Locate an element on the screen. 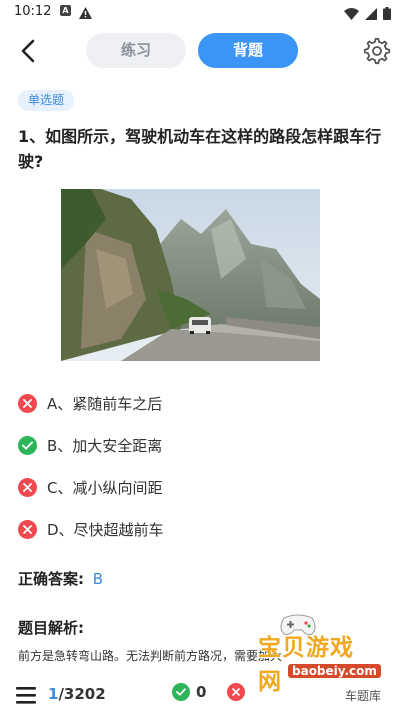 The width and height of the screenshot is (405, 721). question-list-button is located at coordinates (27, 695).